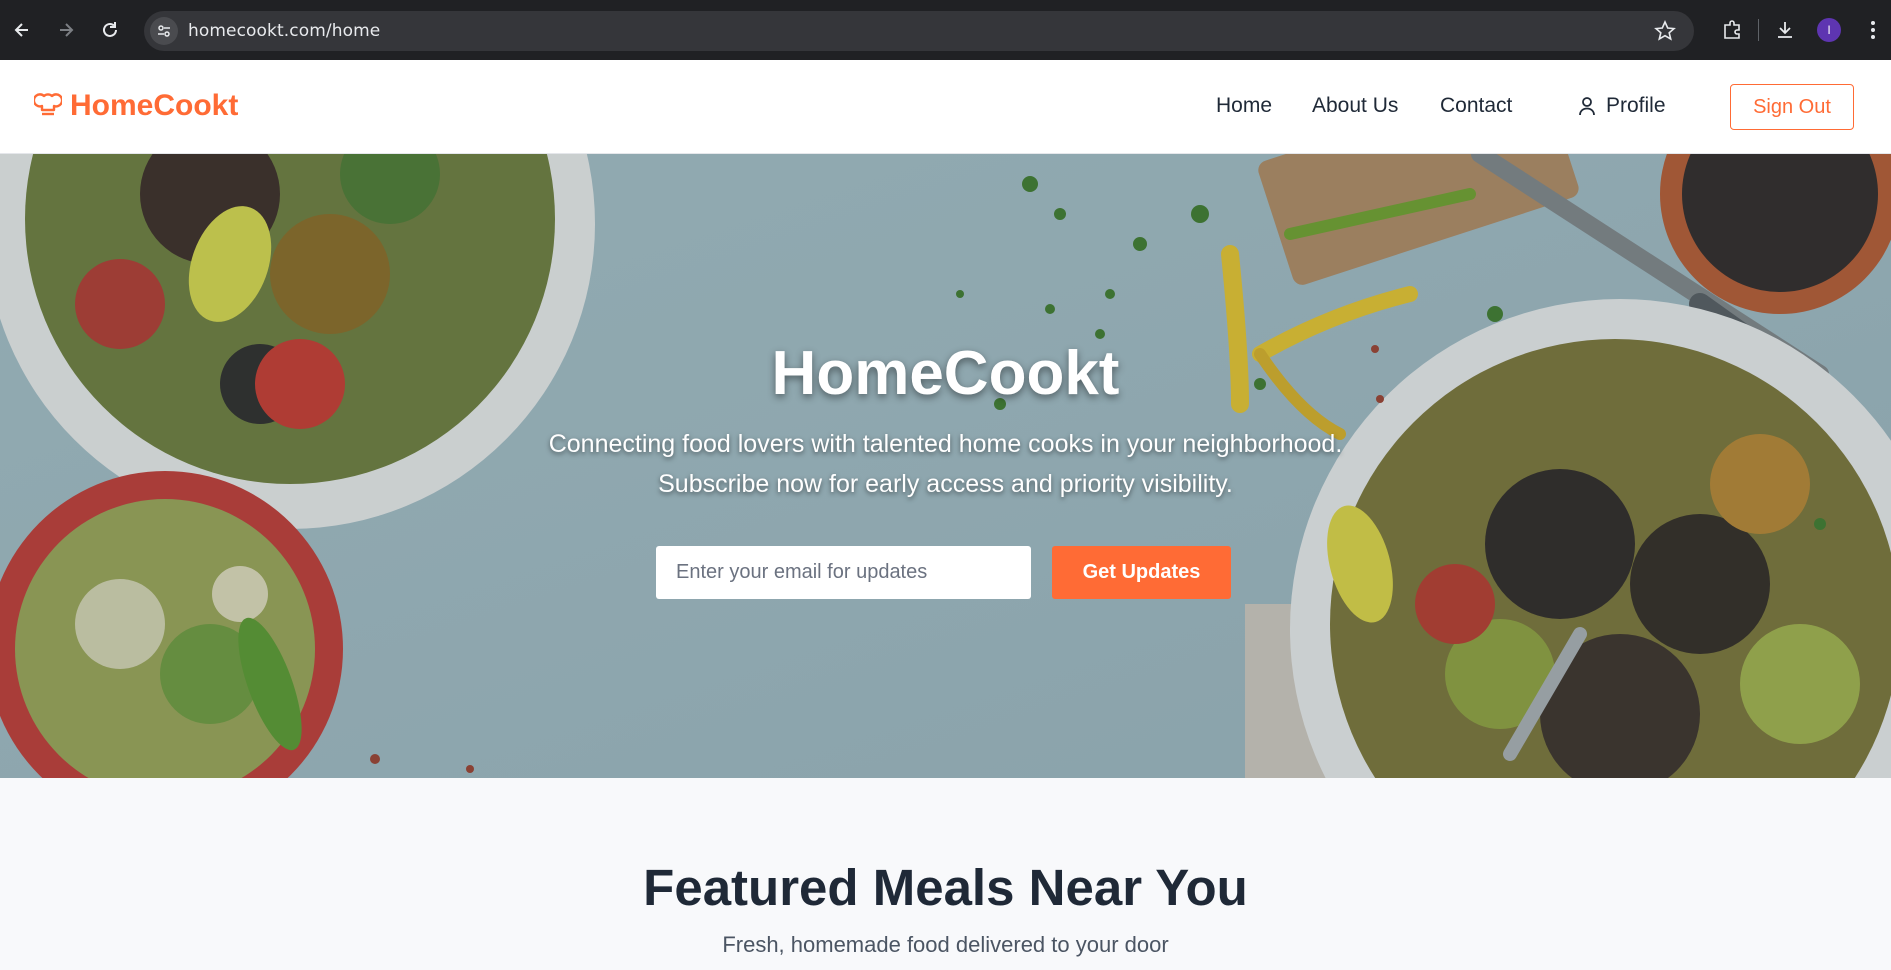  What do you see at coordinates (1665, 33) in the screenshot?
I see `bookmark-star-icon` at bounding box center [1665, 33].